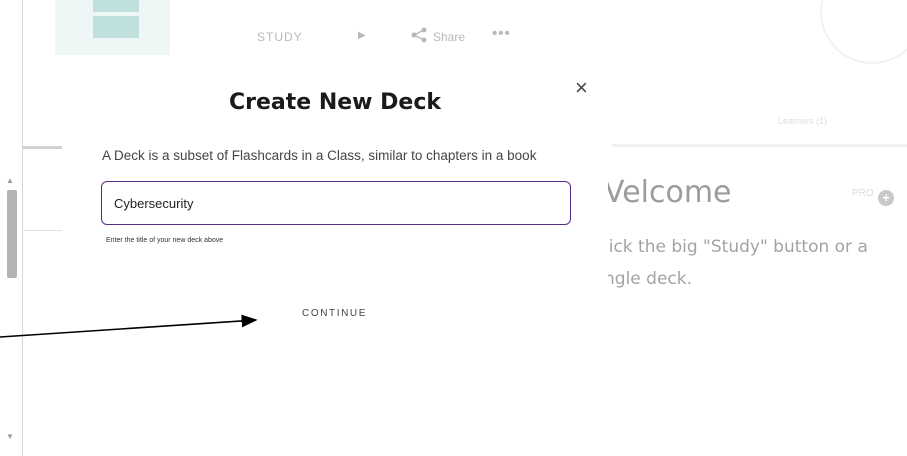 Image resolution: width=907 pixels, height=456 pixels. Describe the element at coordinates (802, 121) in the screenshot. I see `learners-tab: Learners (1)` at that location.